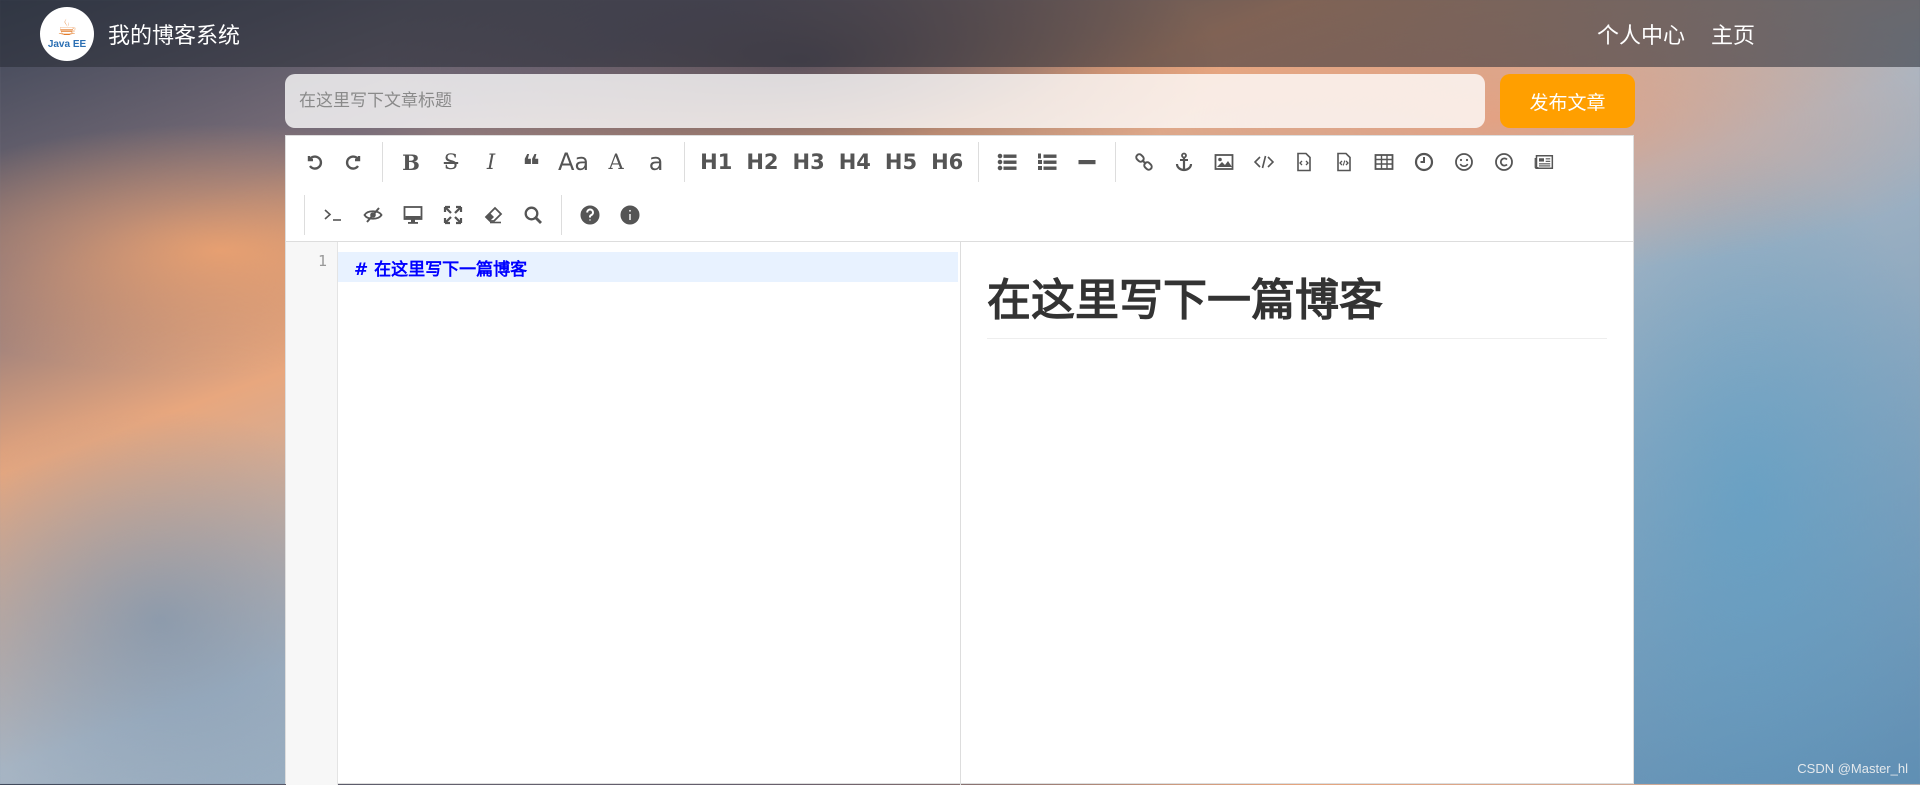  I want to click on nav-links: 个人中心 主页, so click(1676, 33).